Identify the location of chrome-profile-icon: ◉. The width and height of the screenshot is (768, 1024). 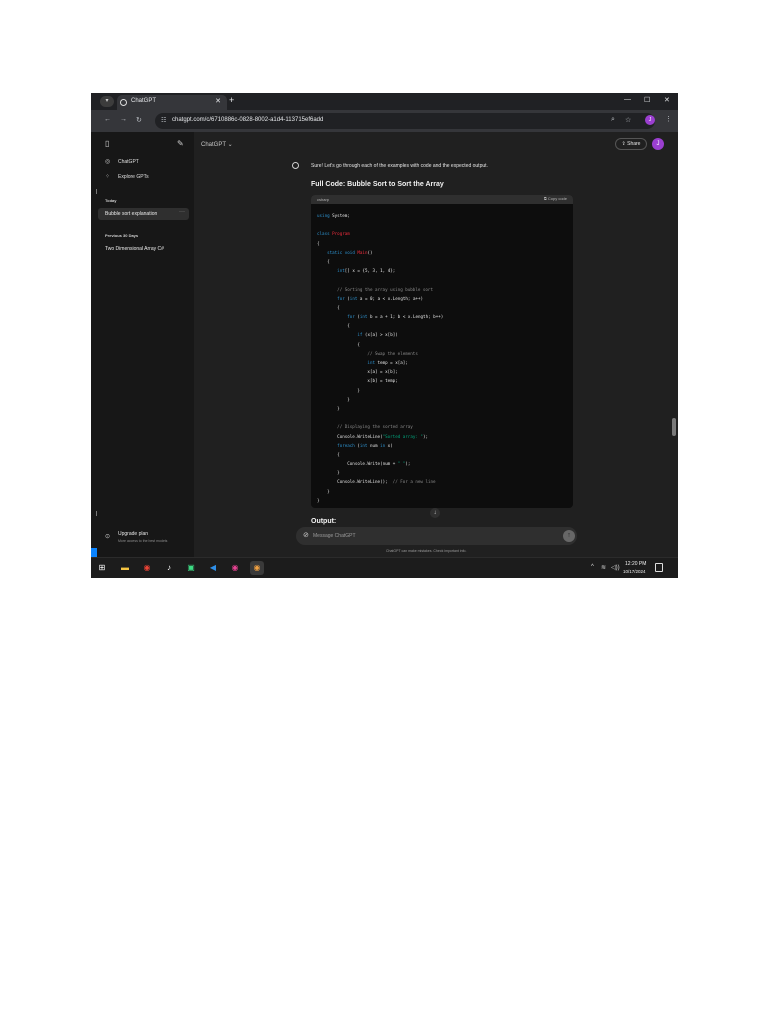
(235, 568).